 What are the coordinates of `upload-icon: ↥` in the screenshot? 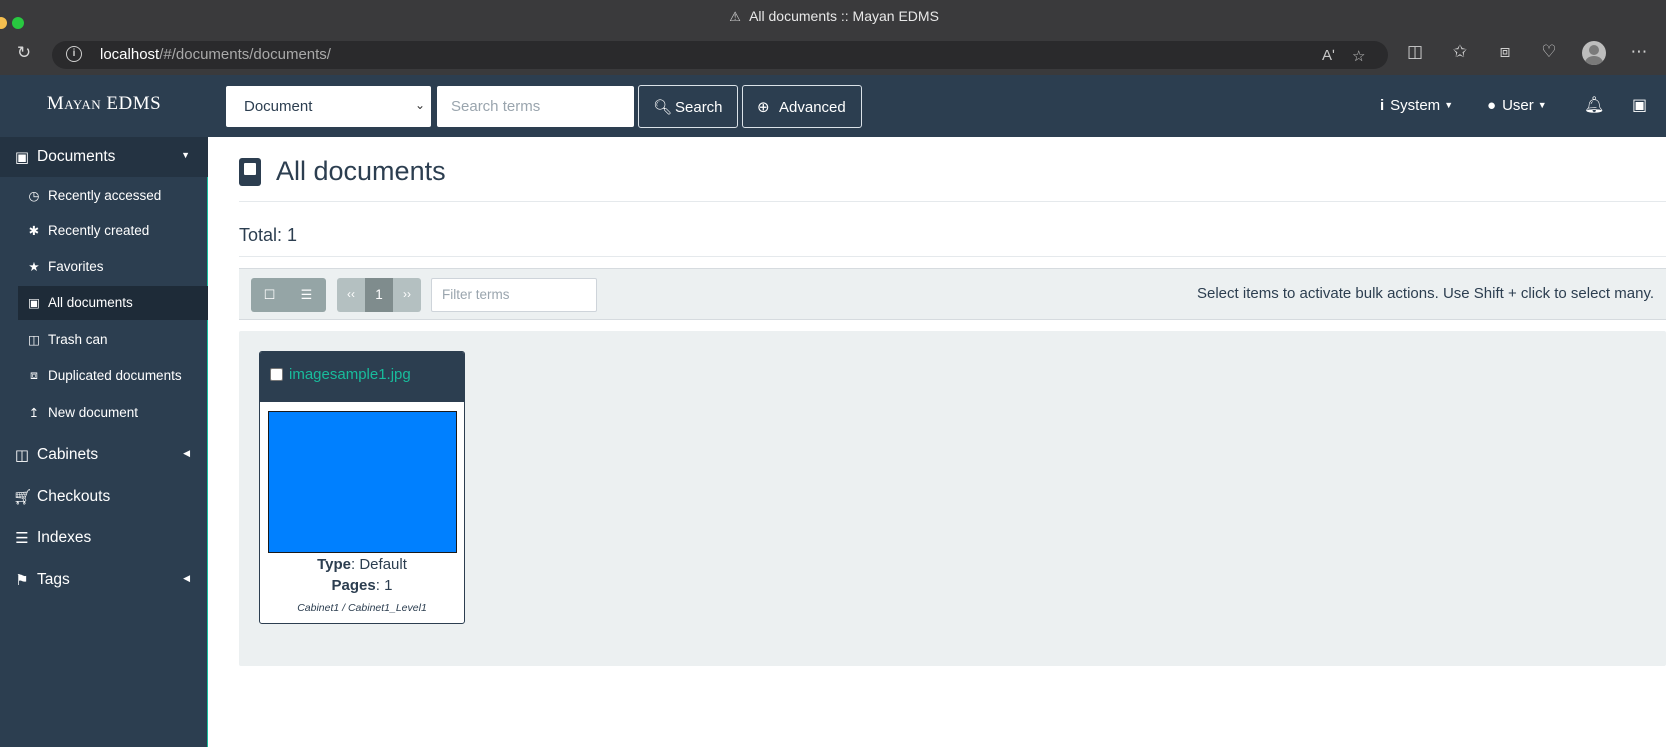 It's located at (34, 413).